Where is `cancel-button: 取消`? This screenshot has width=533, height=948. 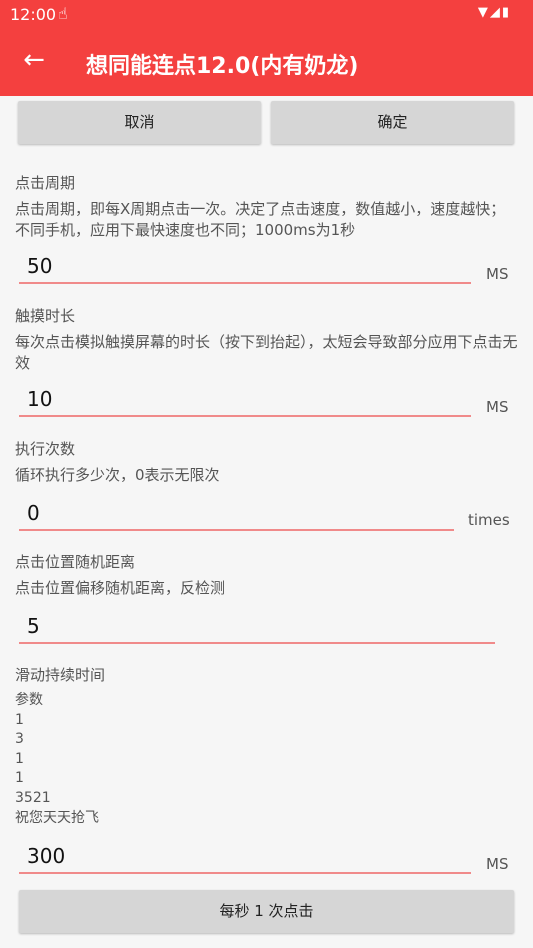
cancel-button: 取消 is located at coordinates (139, 122).